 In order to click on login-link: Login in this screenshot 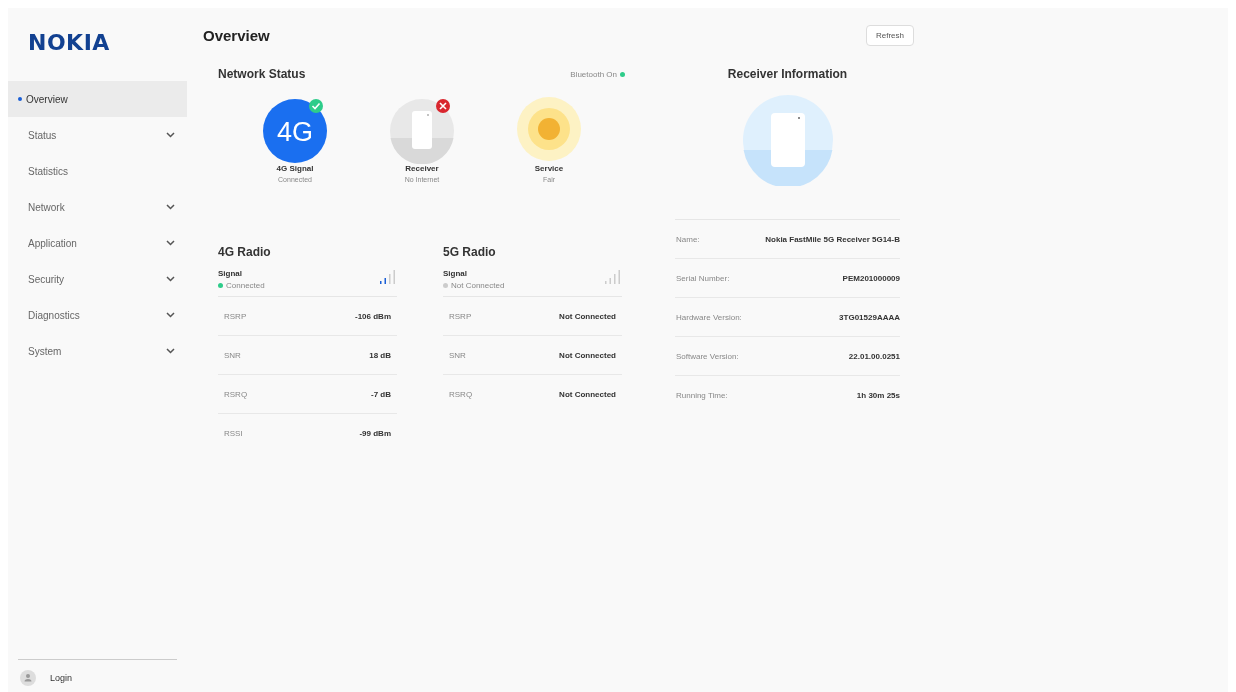, I will do `click(61, 678)`.